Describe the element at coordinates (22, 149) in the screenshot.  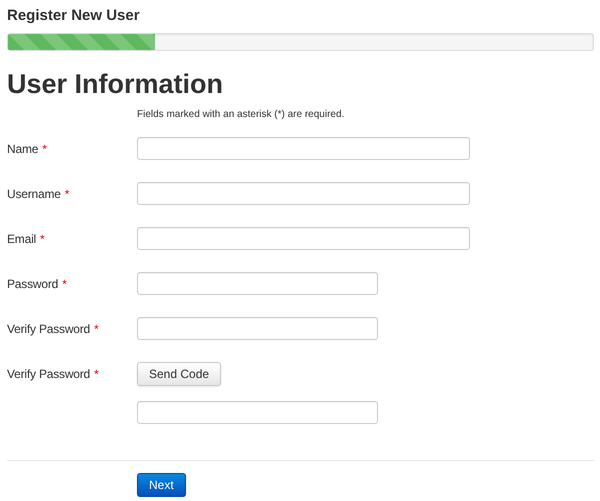
I see `field-label: Name` at that location.